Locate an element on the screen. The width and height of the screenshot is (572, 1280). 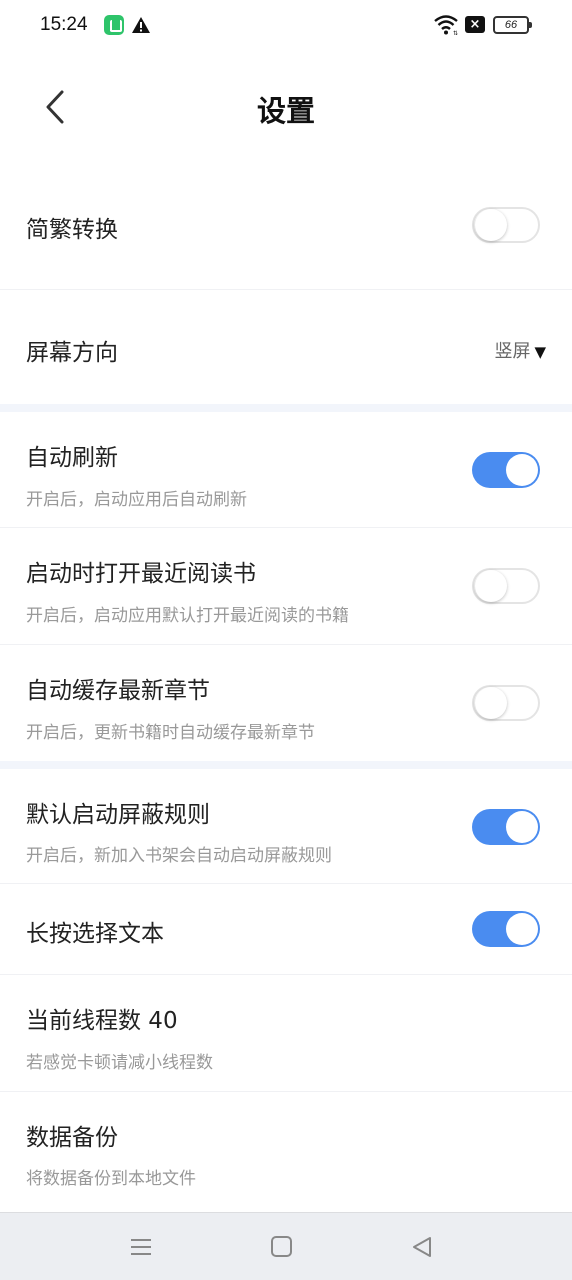
caret-down-icon: ▼ is located at coordinates (540, 352).